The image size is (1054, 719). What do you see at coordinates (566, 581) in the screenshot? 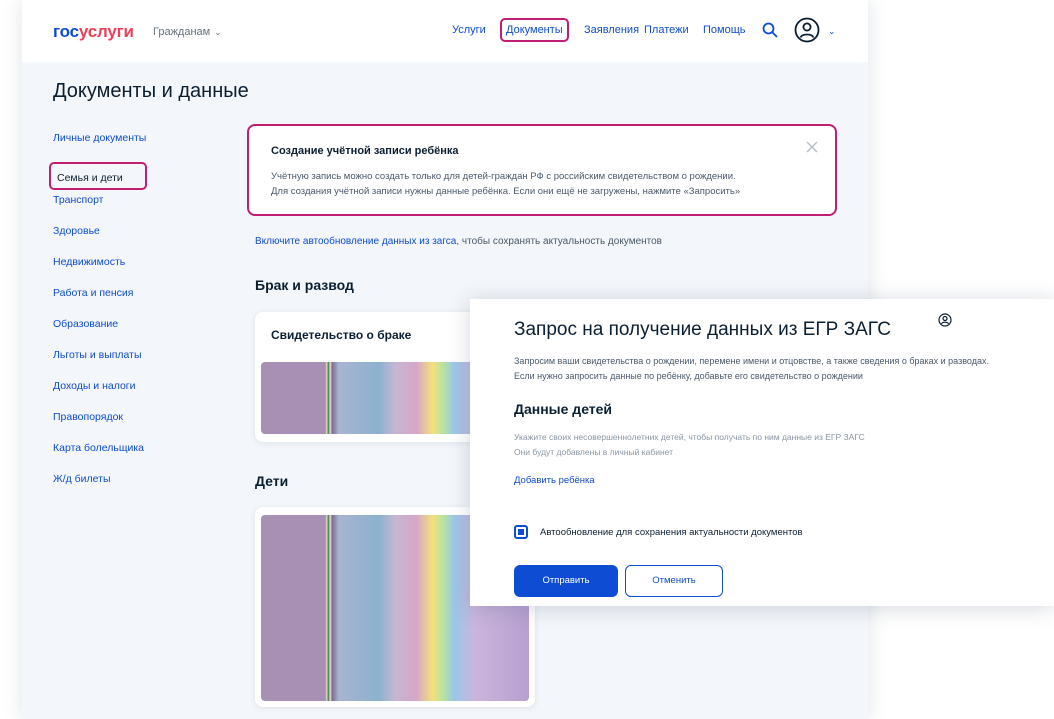
I see `send-button: Отправить` at bounding box center [566, 581].